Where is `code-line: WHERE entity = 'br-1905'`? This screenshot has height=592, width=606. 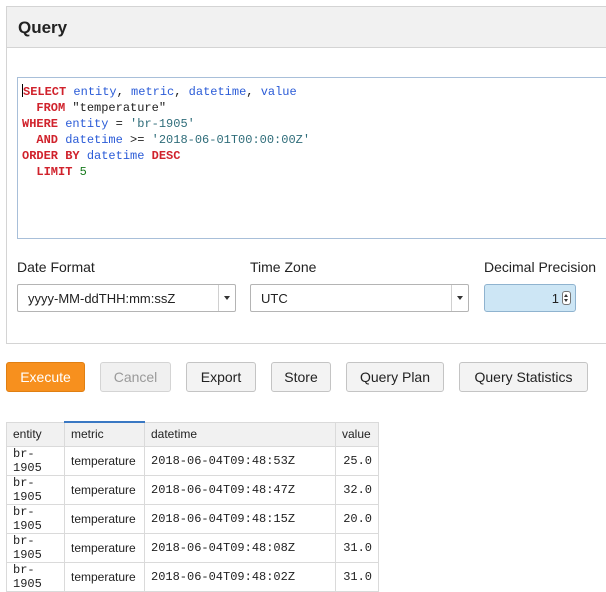 code-line: WHERE entity = 'br-1905' is located at coordinates (108, 124).